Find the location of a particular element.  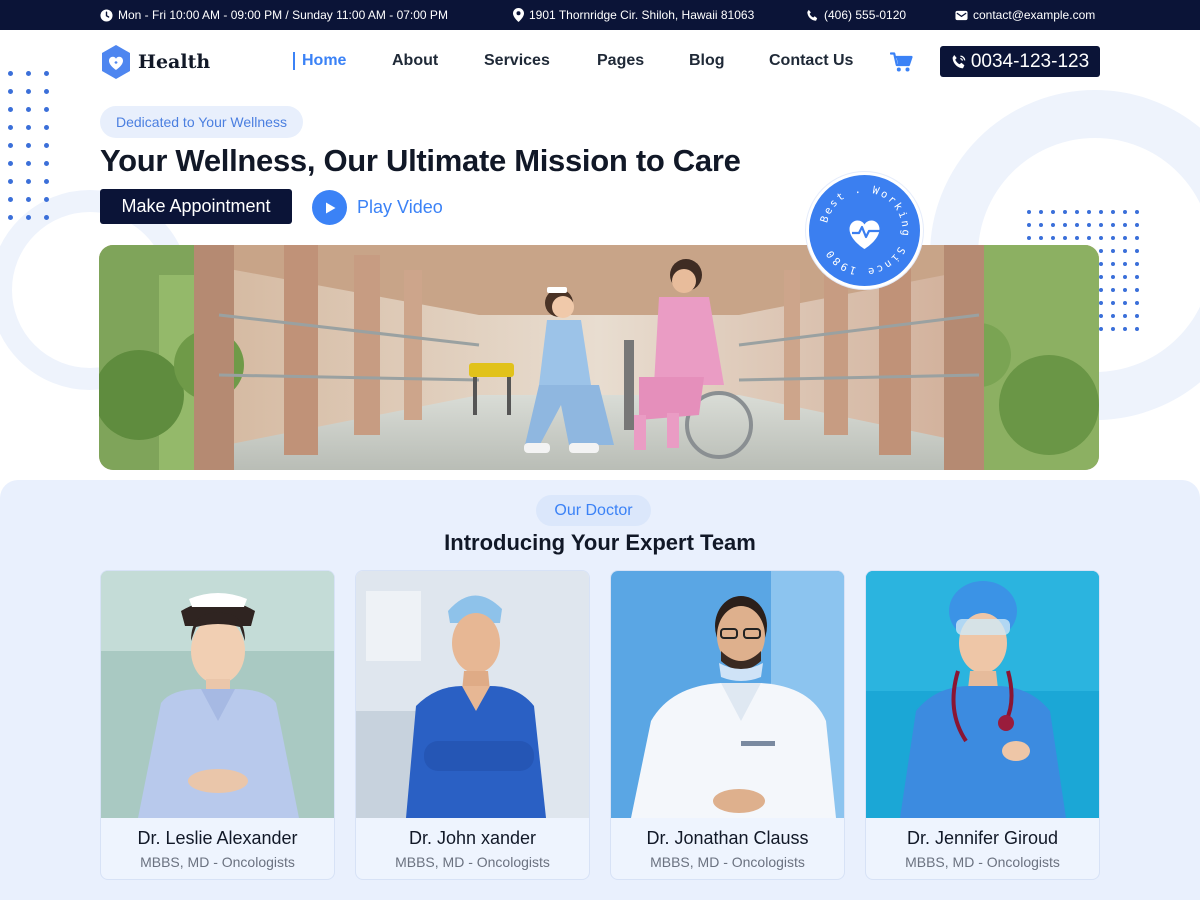

make-appointment-button: Make Appointment is located at coordinates (196, 206).